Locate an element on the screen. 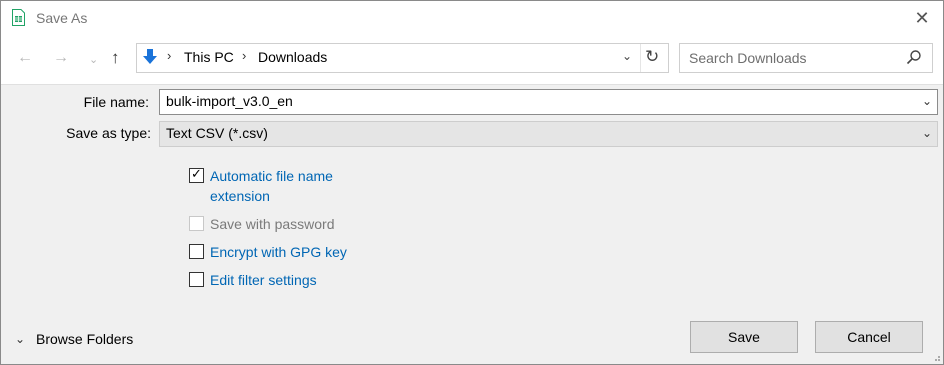 The height and width of the screenshot is (365, 944). auto-extension-label-line1: Automatic file name is located at coordinates (271, 176).